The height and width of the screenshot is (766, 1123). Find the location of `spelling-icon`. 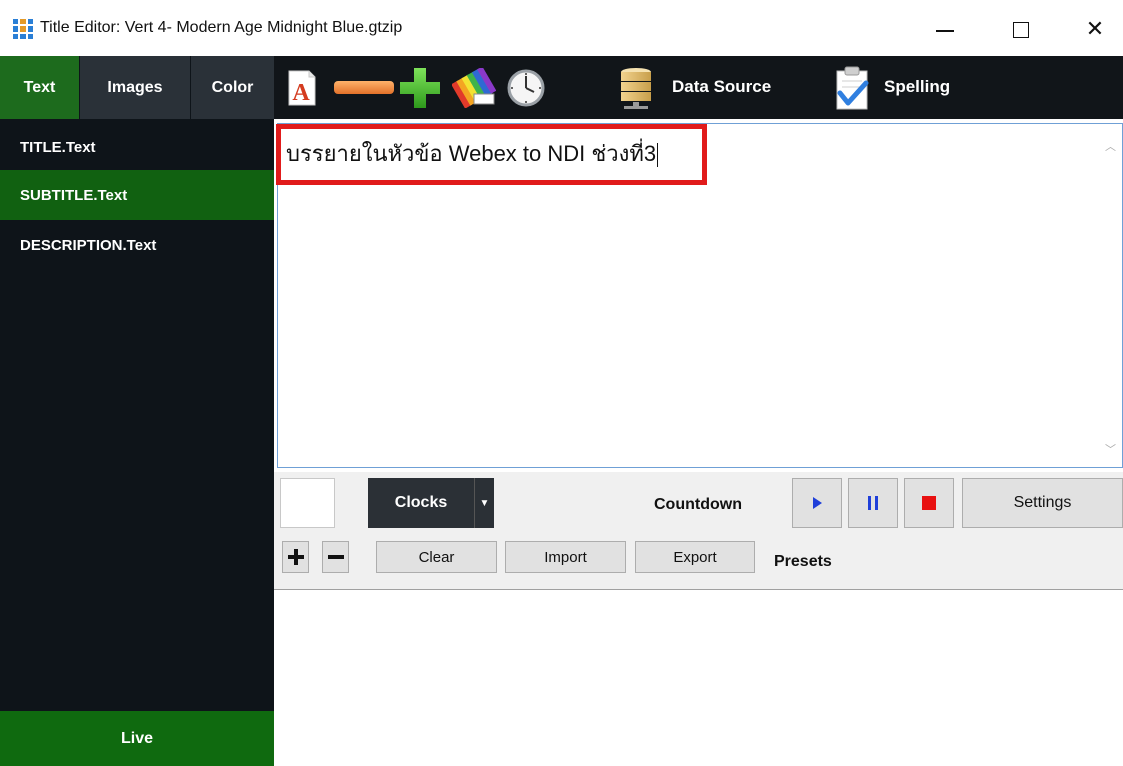

spelling-icon is located at coordinates (852, 88).